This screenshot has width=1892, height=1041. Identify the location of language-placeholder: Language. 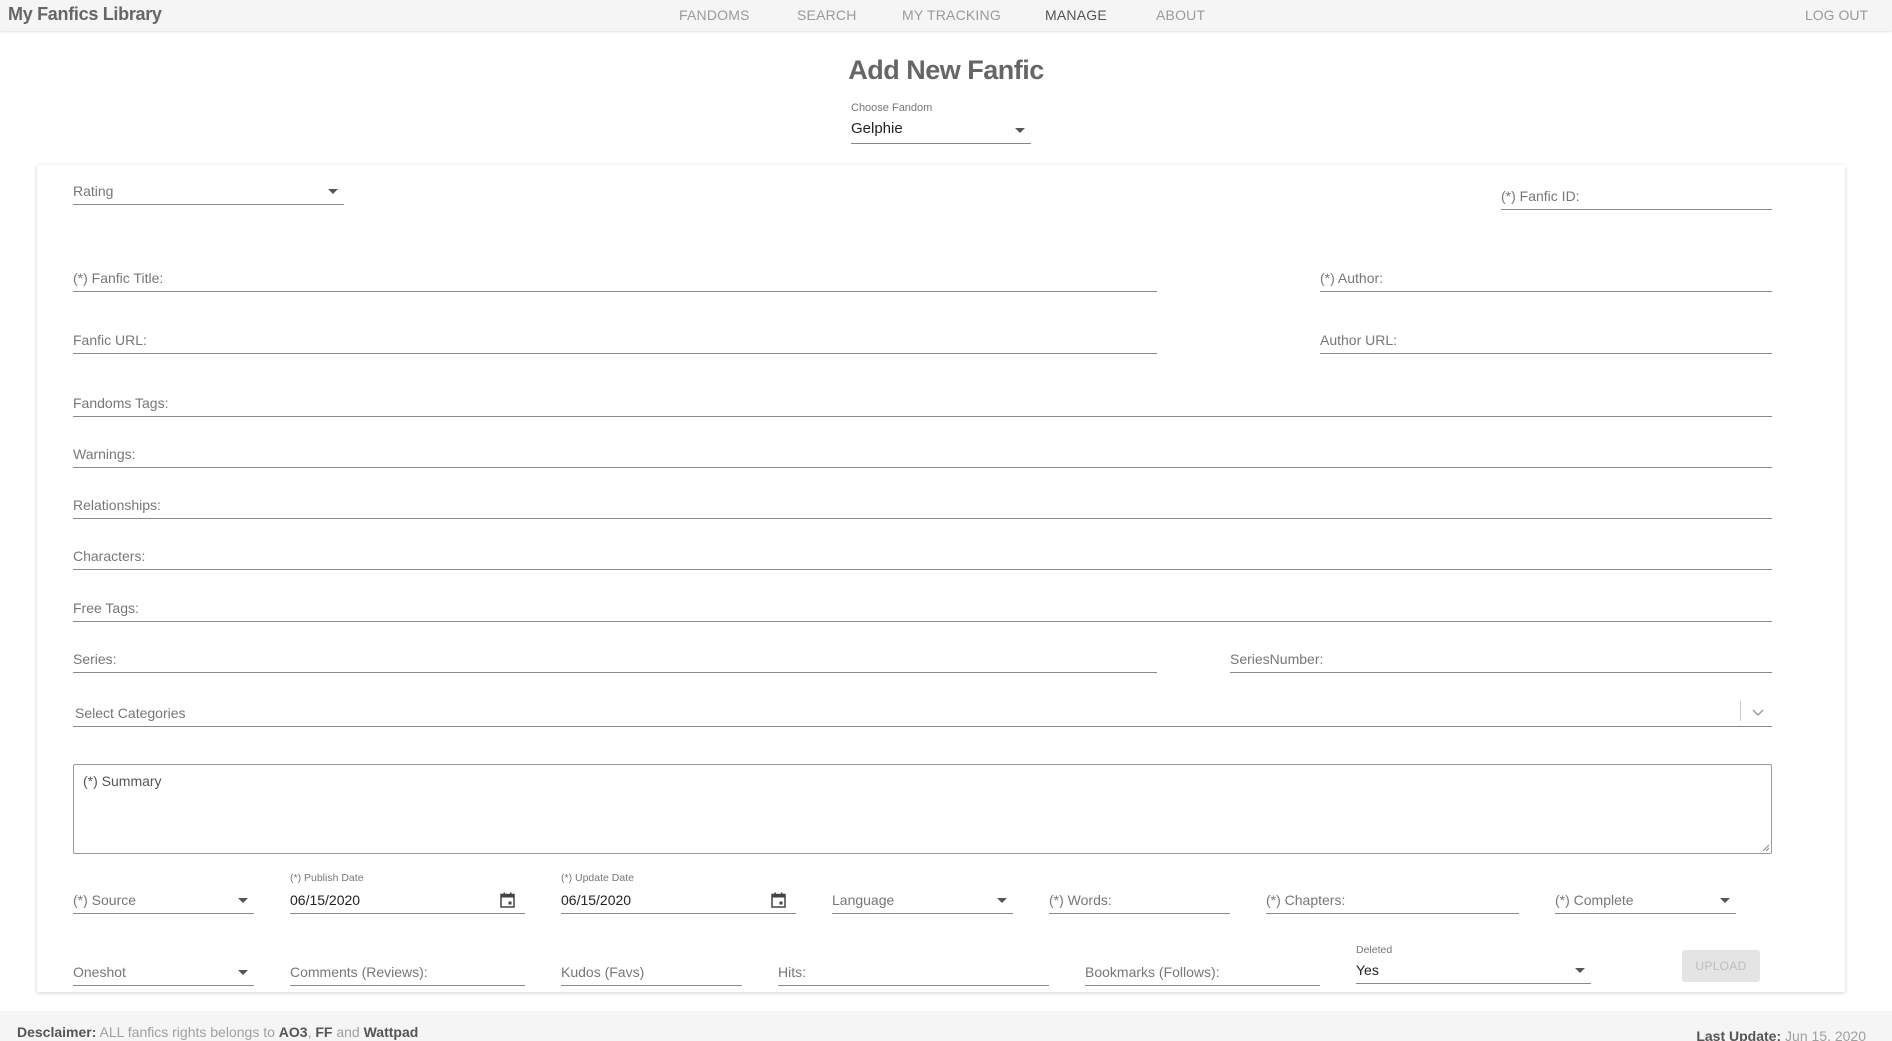
(863, 900).